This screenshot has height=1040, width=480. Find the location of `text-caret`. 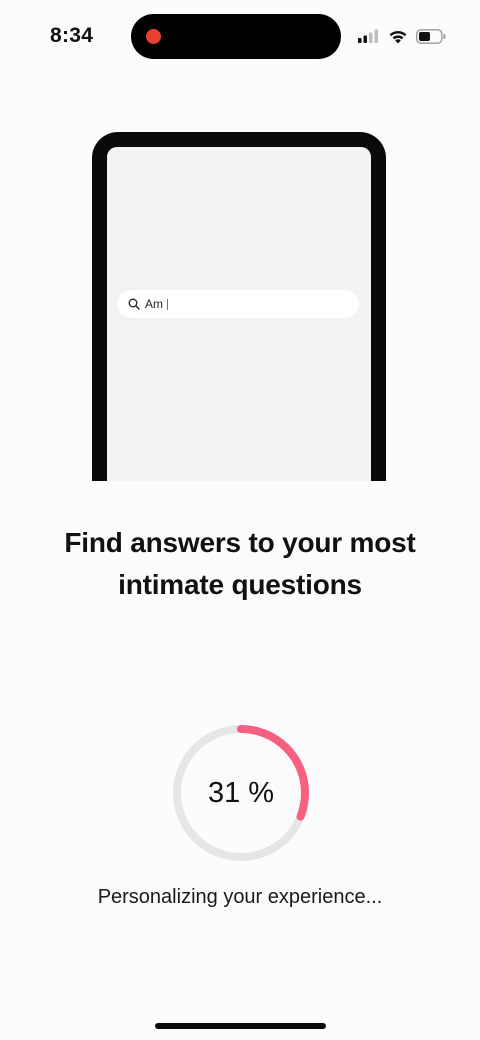

text-caret is located at coordinates (167, 304).